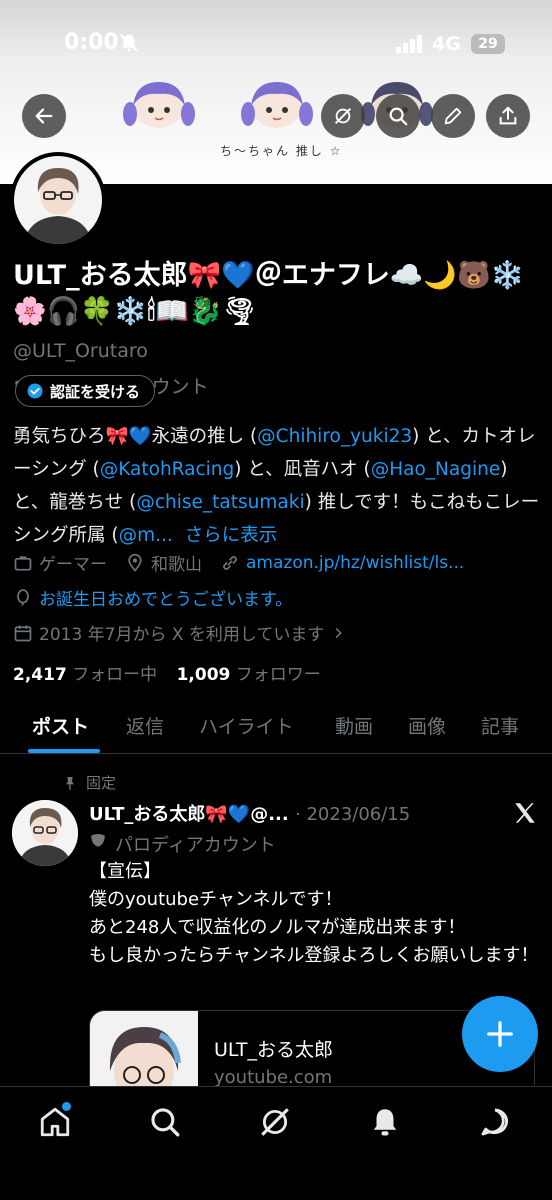 This screenshot has height=1200, width=552. Describe the element at coordinates (176, 565) in the screenshot. I see `profile-location: 和歌山` at that location.